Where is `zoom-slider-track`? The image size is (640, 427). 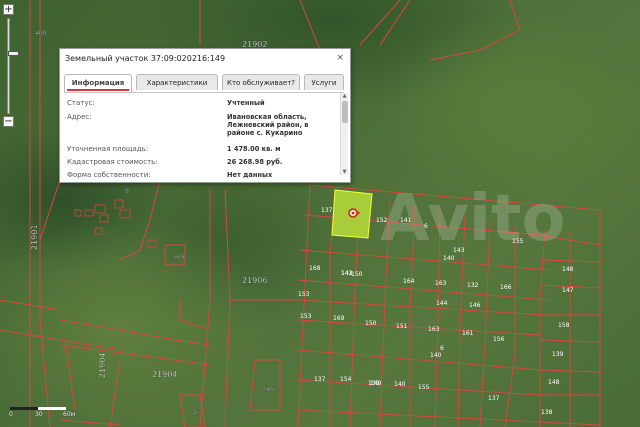
zoom-slider-track is located at coordinates (13, 66).